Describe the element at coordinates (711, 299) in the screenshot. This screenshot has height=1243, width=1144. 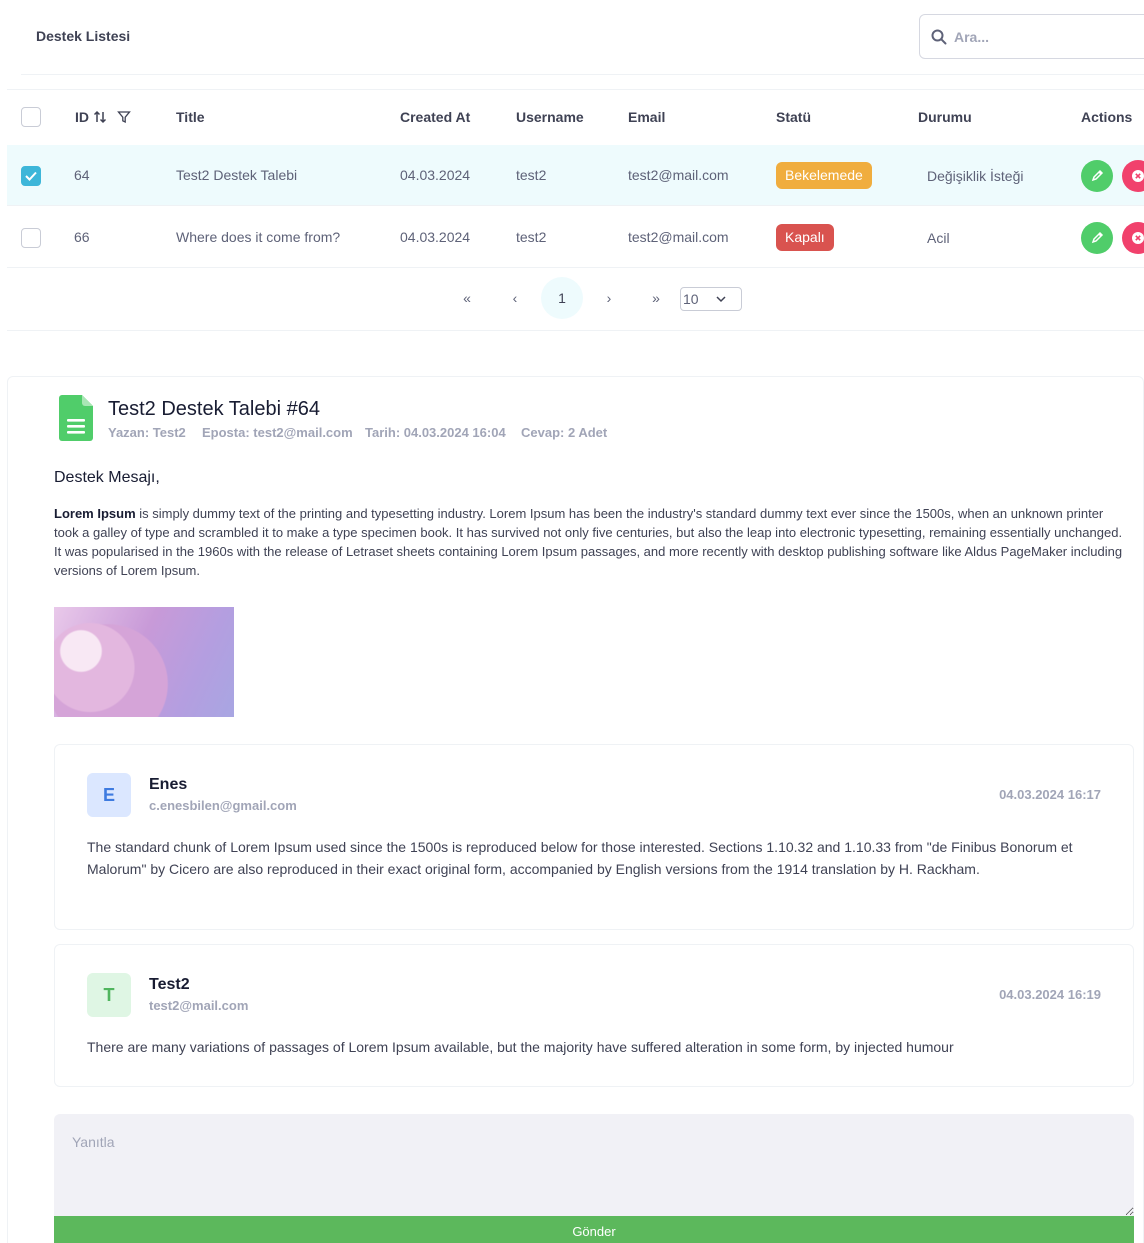
I see `page-size-select: 10` at that location.